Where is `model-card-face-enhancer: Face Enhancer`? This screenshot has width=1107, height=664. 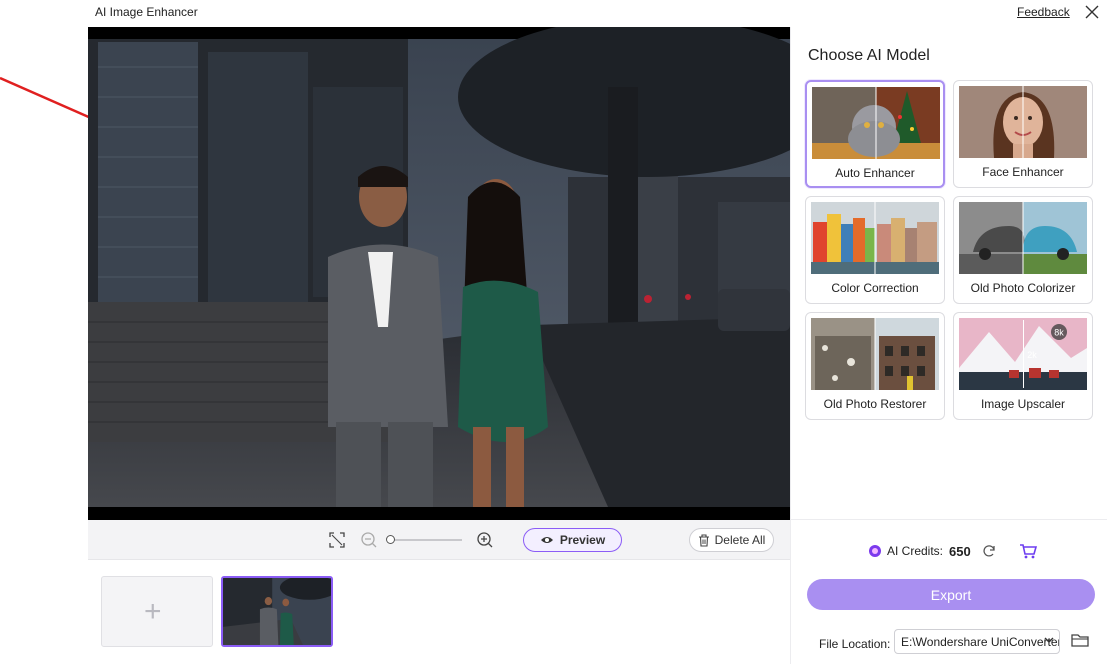
model-card-face-enhancer: Face Enhancer is located at coordinates (1023, 134).